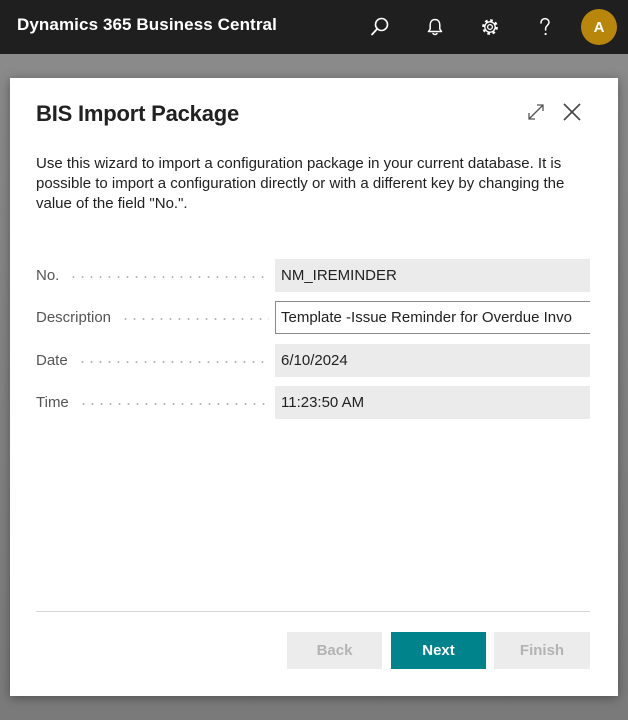 The height and width of the screenshot is (720, 628). What do you see at coordinates (334, 650) in the screenshot?
I see `back-button: Back` at bounding box center [334, 650].